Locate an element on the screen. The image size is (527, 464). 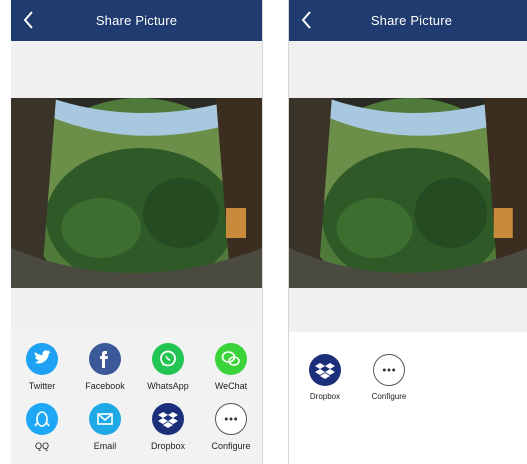
share-label: Twitter is located at coordinates (42, 386).